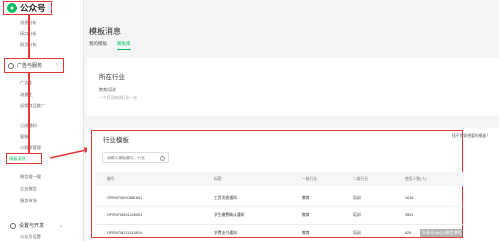 This screenshot has width=499, height=241. What do you see at coordinates (30, 66) in the screenshot?
I see `sidebar-group-ads-label: 广告与服务` at bounding box center [30, 66].